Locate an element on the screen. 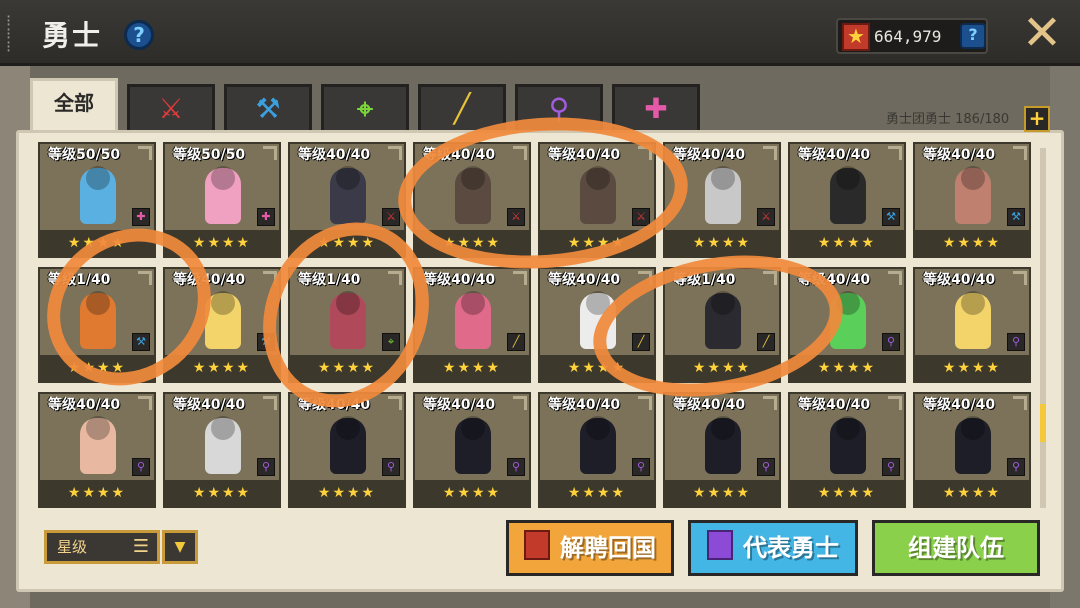  help-icon: ? is located at coordinates (139, 35).